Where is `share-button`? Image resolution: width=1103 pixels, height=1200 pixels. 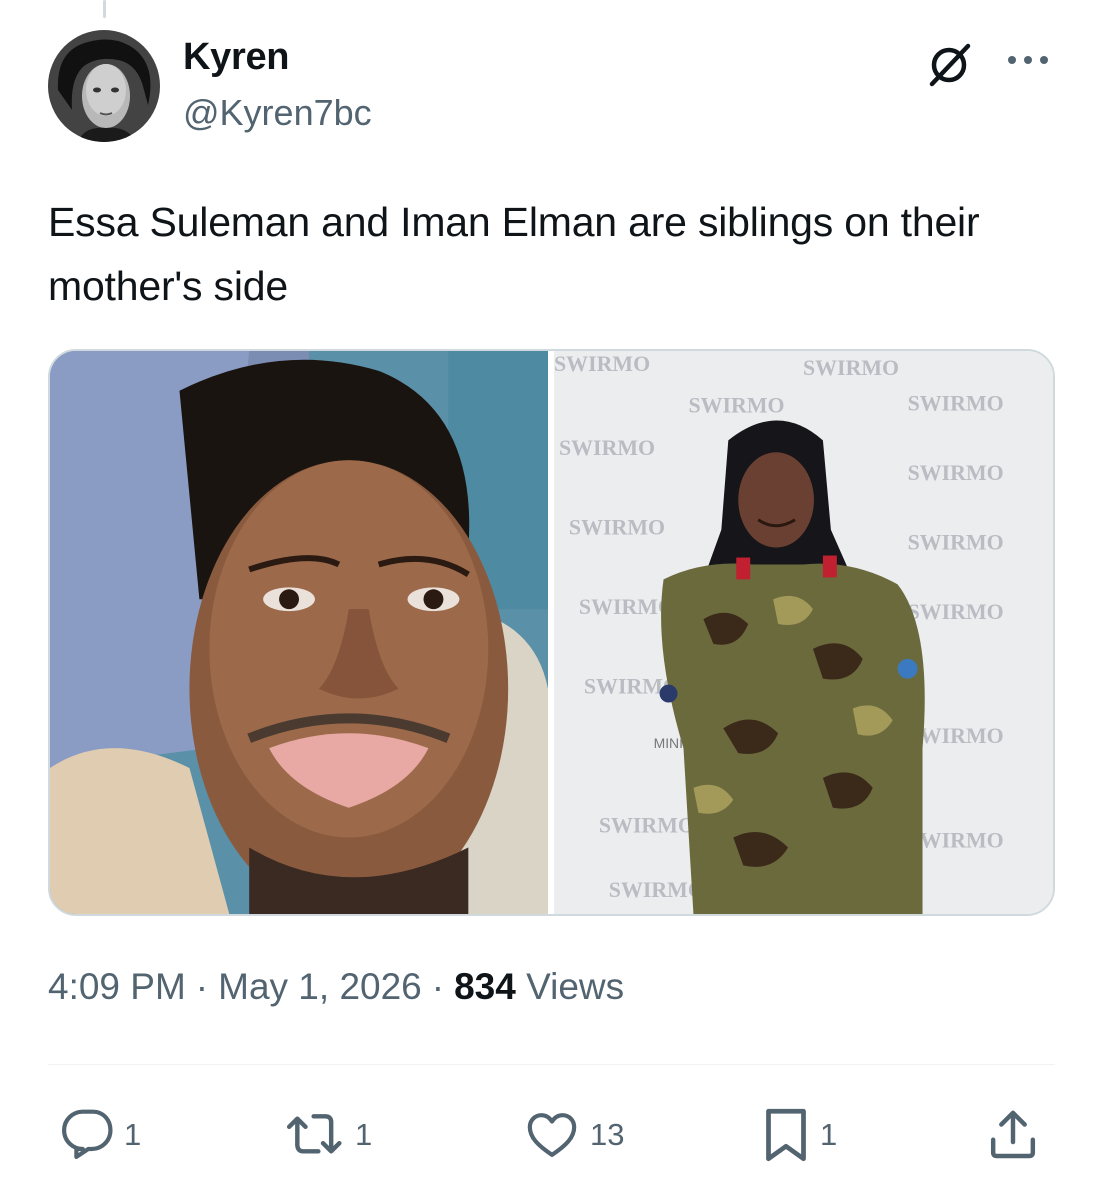
share-button is located at coordinates (1013, 1135).